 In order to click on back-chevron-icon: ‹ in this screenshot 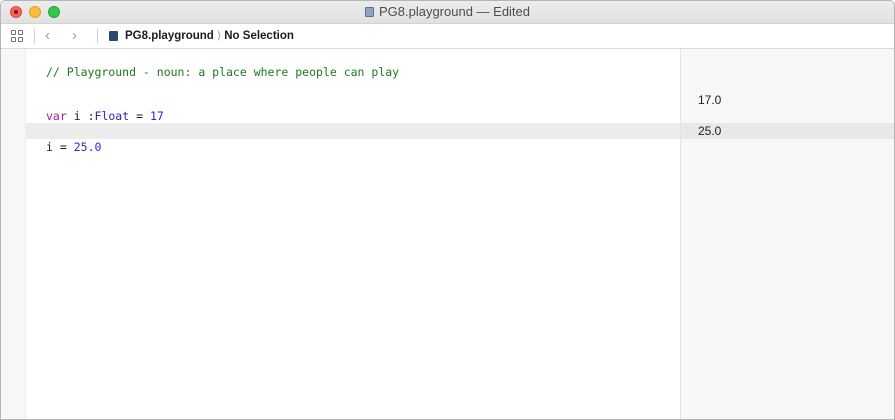, I will do `click(47, 36)`.